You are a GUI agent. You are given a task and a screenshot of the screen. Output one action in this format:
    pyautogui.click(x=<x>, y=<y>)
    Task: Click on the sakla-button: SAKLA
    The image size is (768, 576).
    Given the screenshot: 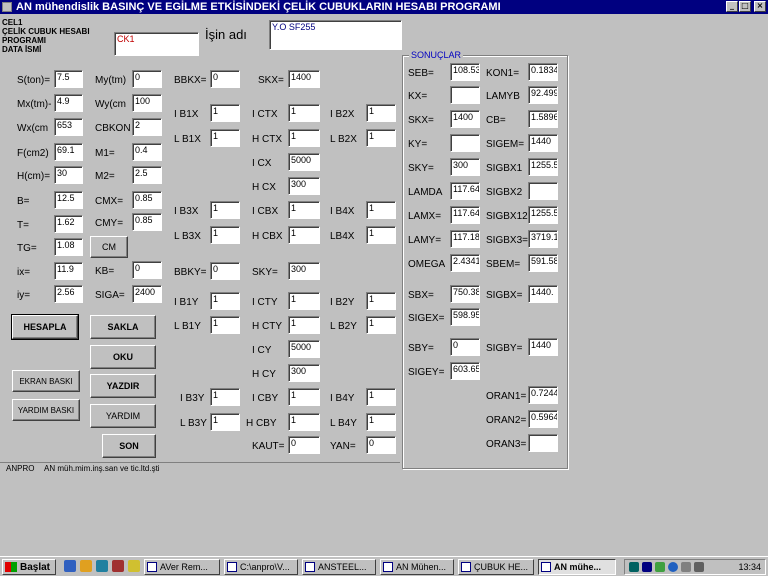 What is the action you would take?
    pyautogui.click(x=123, y=327)
    